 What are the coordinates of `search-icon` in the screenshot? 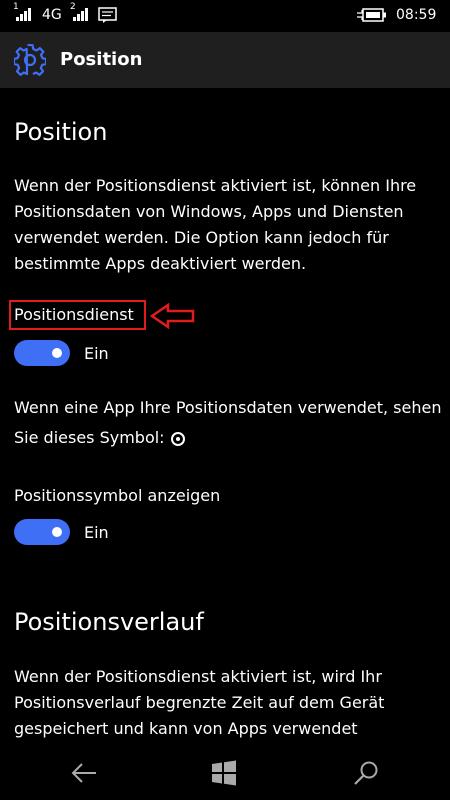 It's located at (366, 773).